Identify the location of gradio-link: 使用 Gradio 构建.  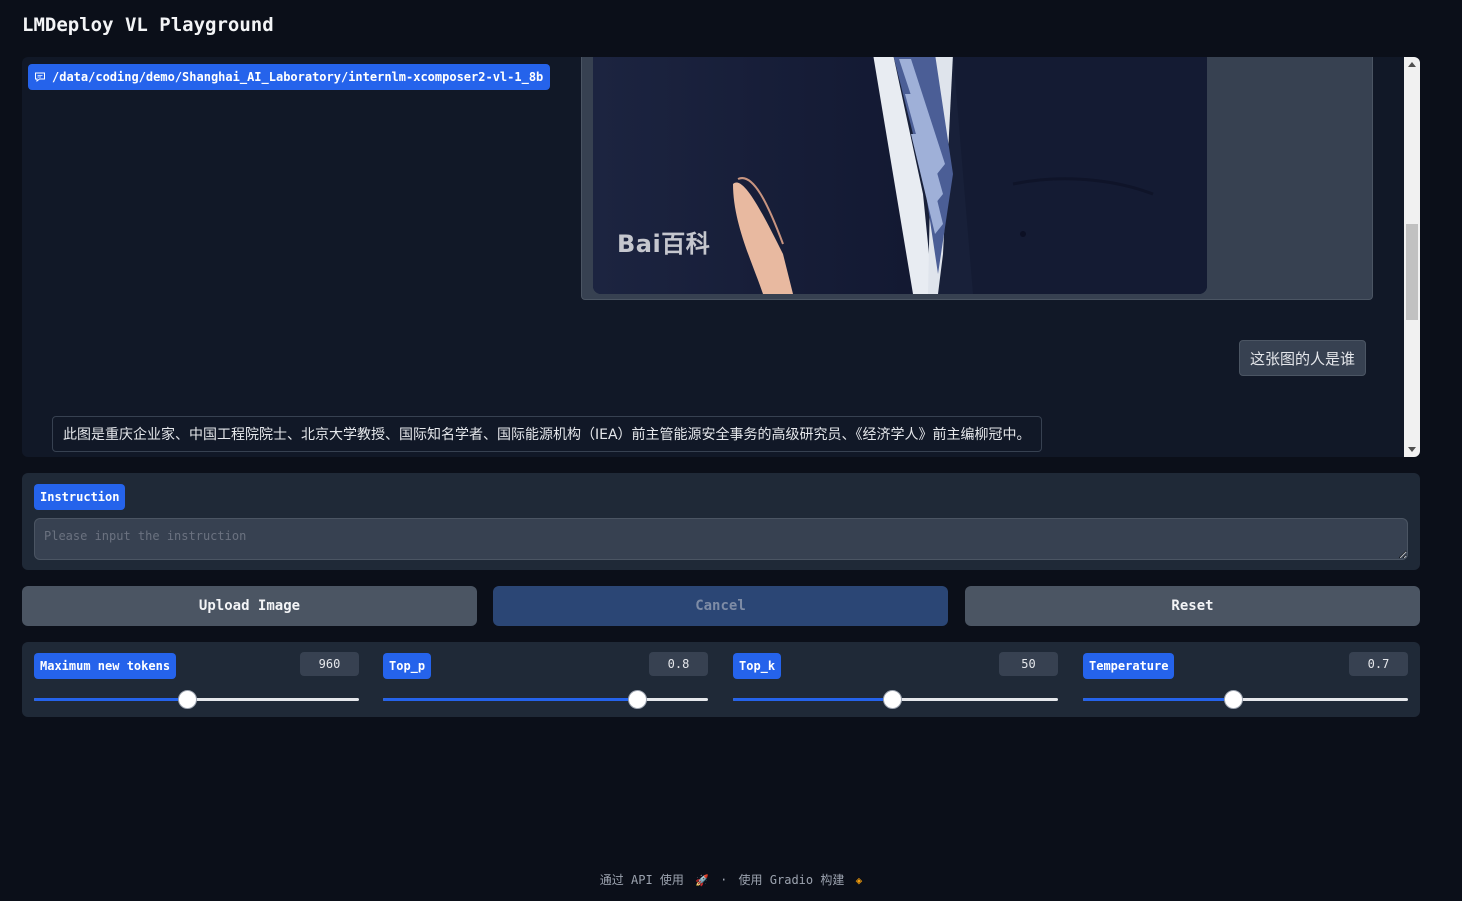
(792, 880).